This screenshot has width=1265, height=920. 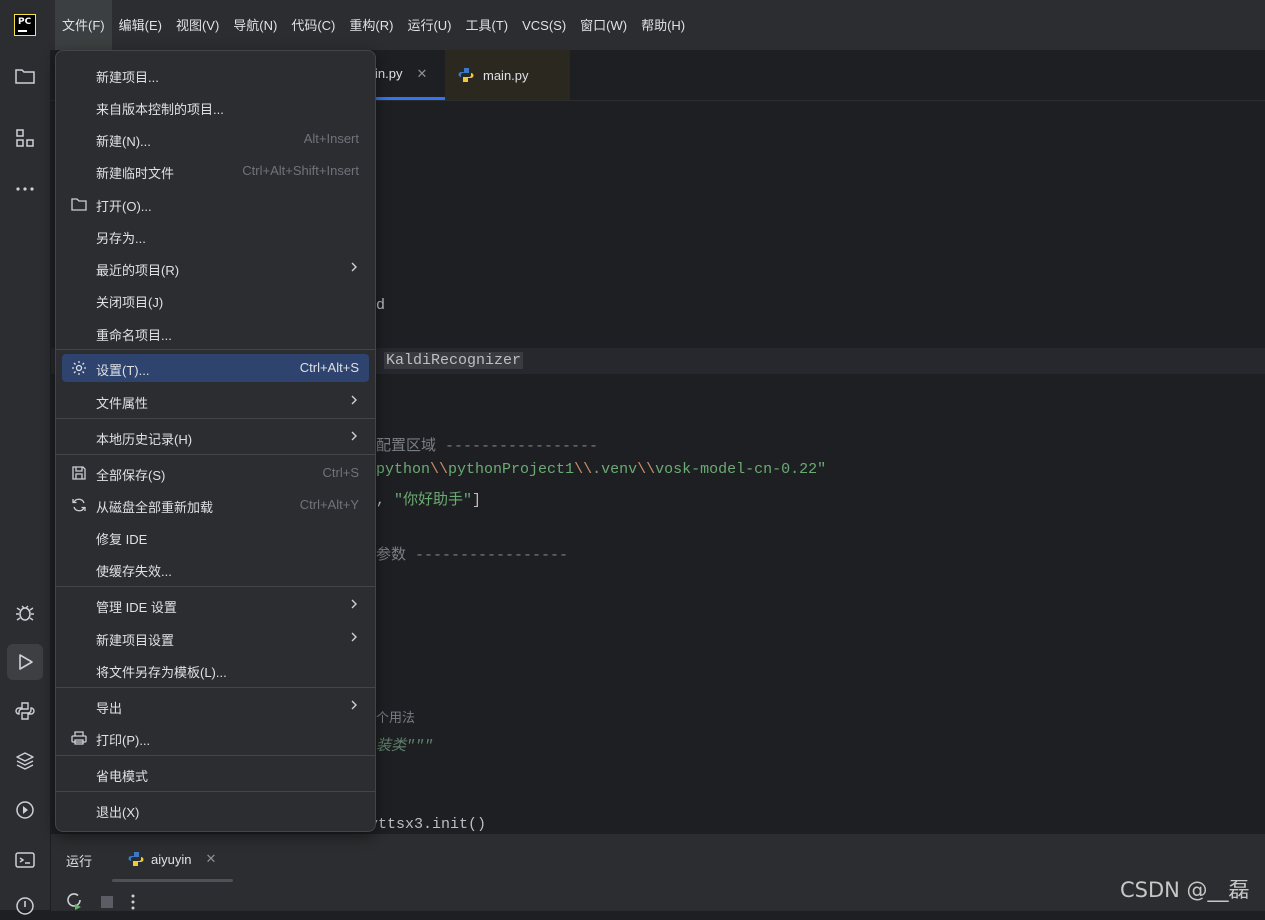 What do you see at coordinates (79, 505) in the screenshot?
I see `reload-icon` at bounding box center [79, 505].